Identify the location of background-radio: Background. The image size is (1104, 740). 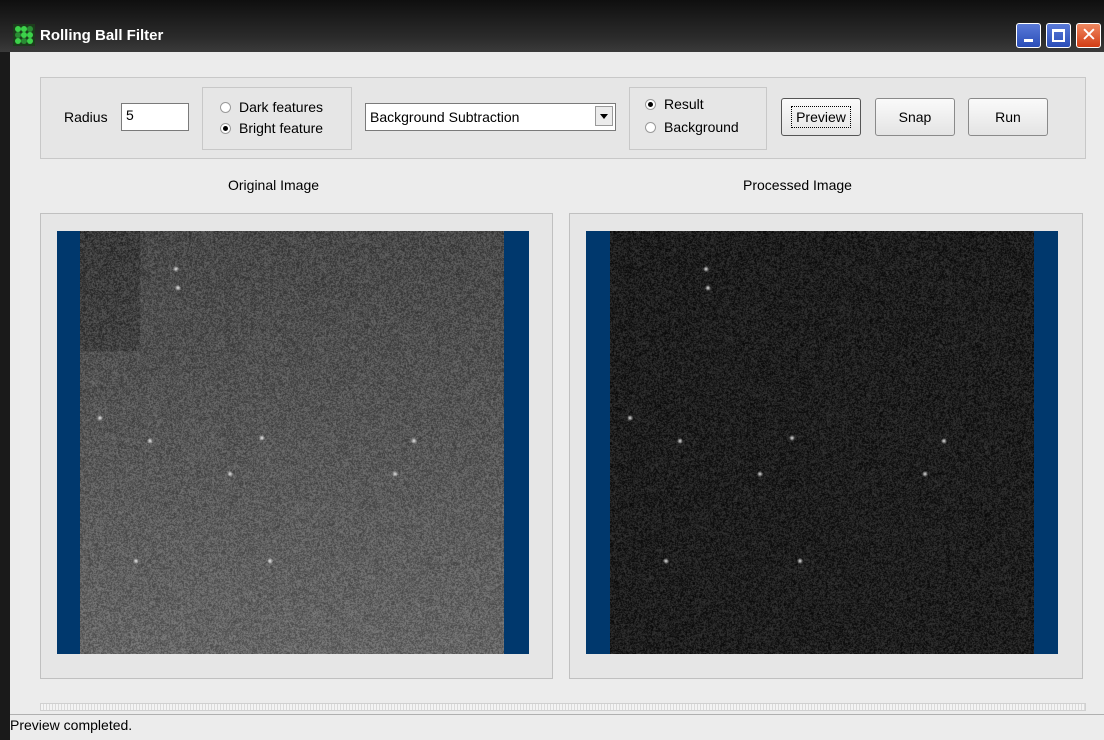
(692, 127).